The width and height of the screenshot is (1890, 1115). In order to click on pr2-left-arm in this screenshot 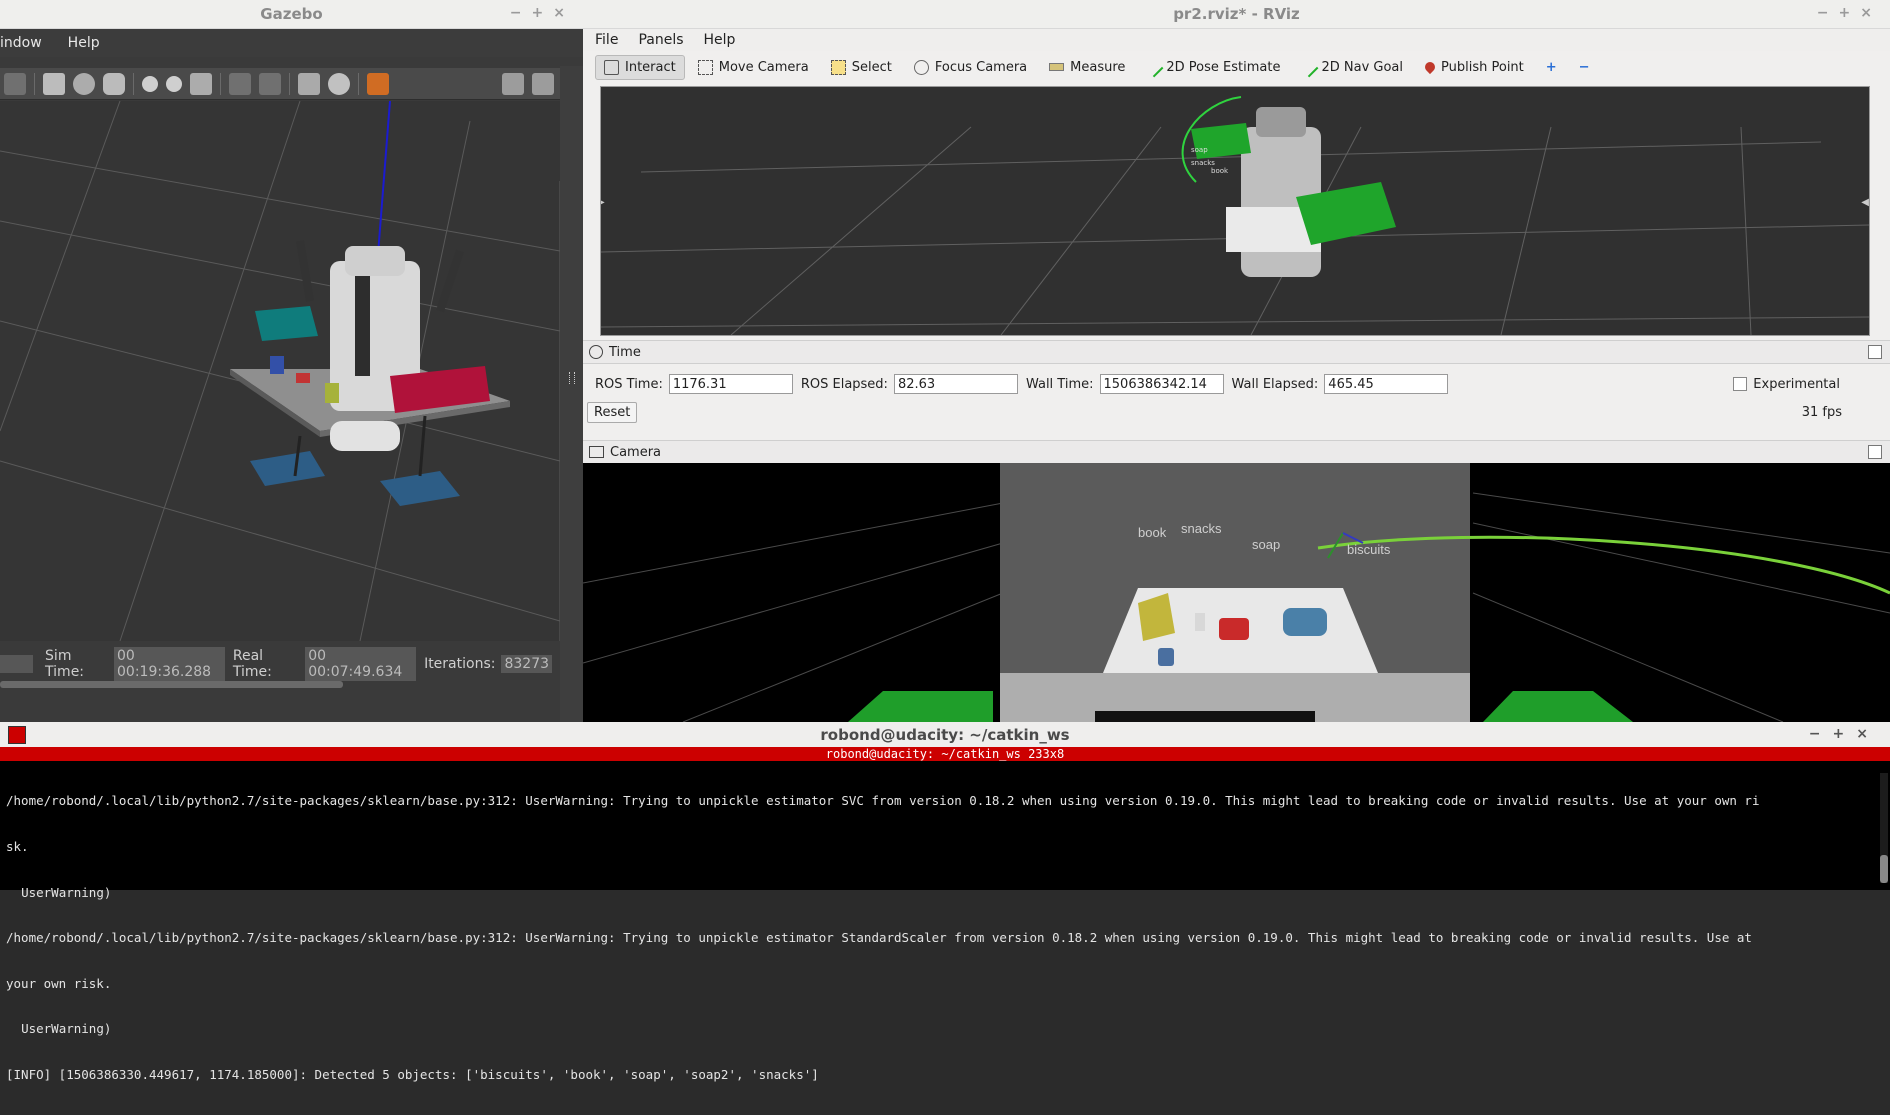, I will do `click(305, 271)`.